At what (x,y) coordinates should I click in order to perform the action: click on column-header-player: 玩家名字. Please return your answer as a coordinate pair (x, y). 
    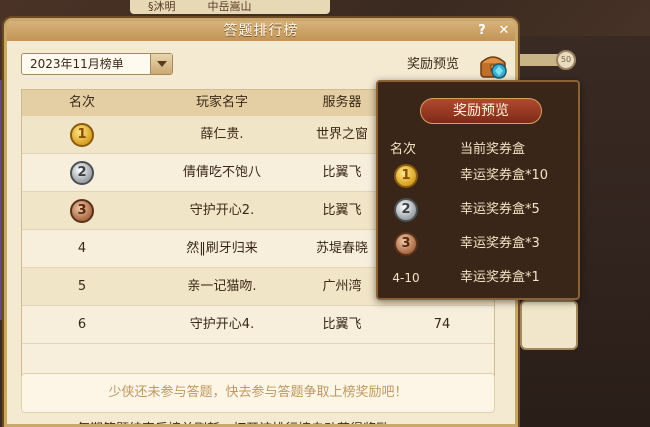
    Looking at the image, I should click on (221, 102).